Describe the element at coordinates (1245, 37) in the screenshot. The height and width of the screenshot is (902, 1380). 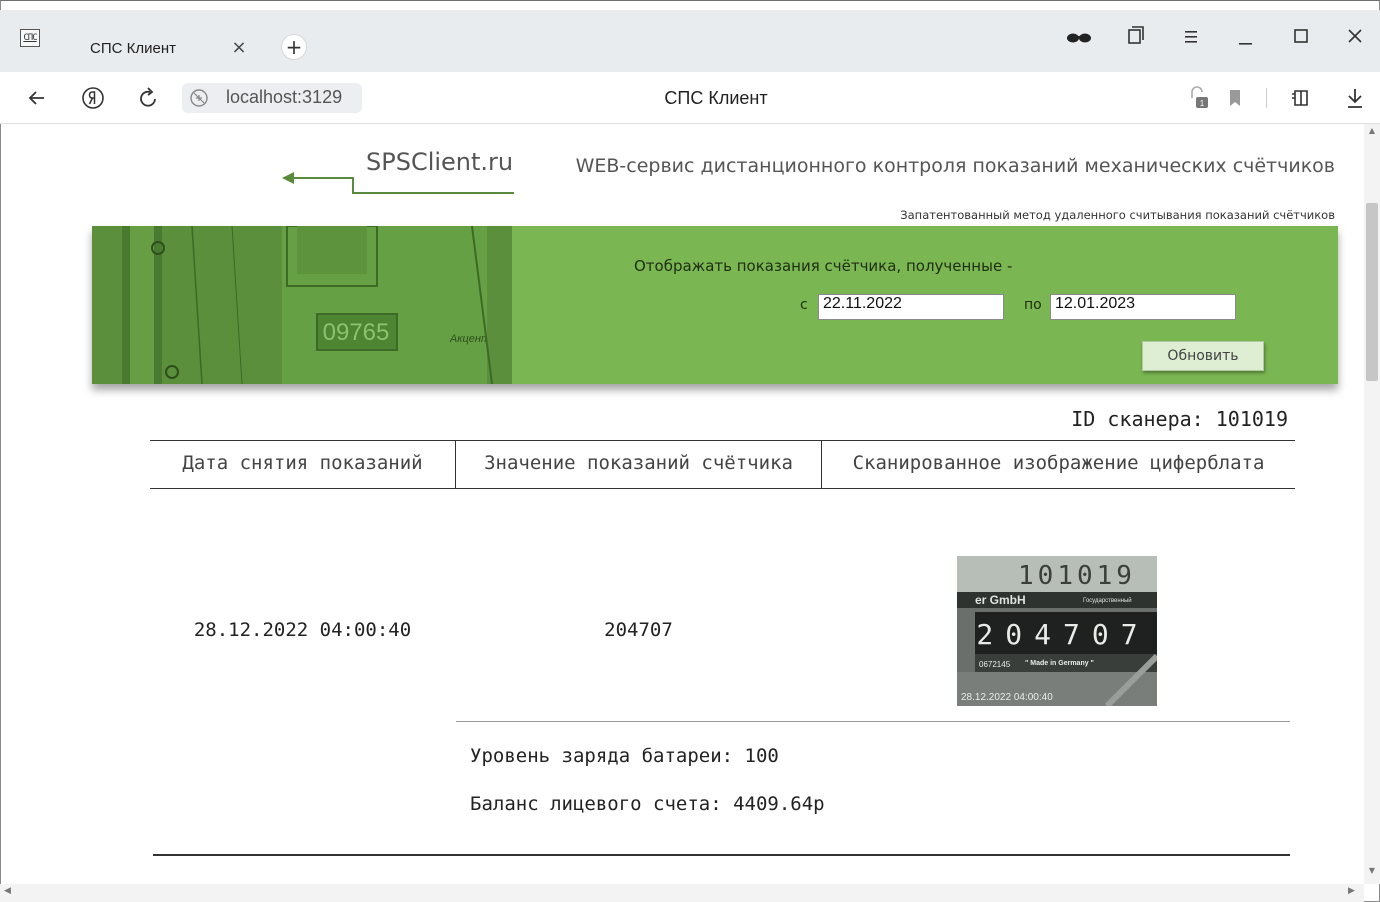
I see `minimize-icon` at that location.